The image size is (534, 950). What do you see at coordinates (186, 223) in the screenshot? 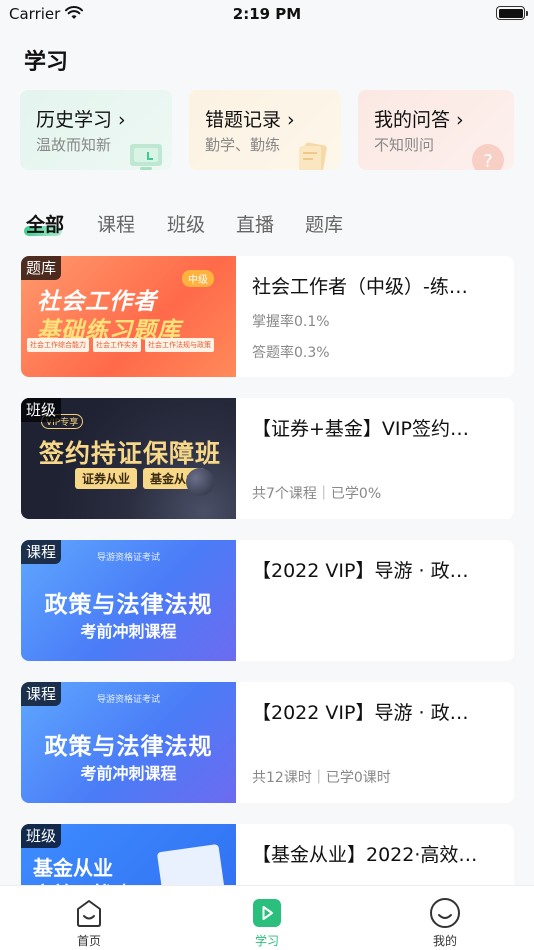
I see `tab-classes: 班级` at bounding box center [186, 223].